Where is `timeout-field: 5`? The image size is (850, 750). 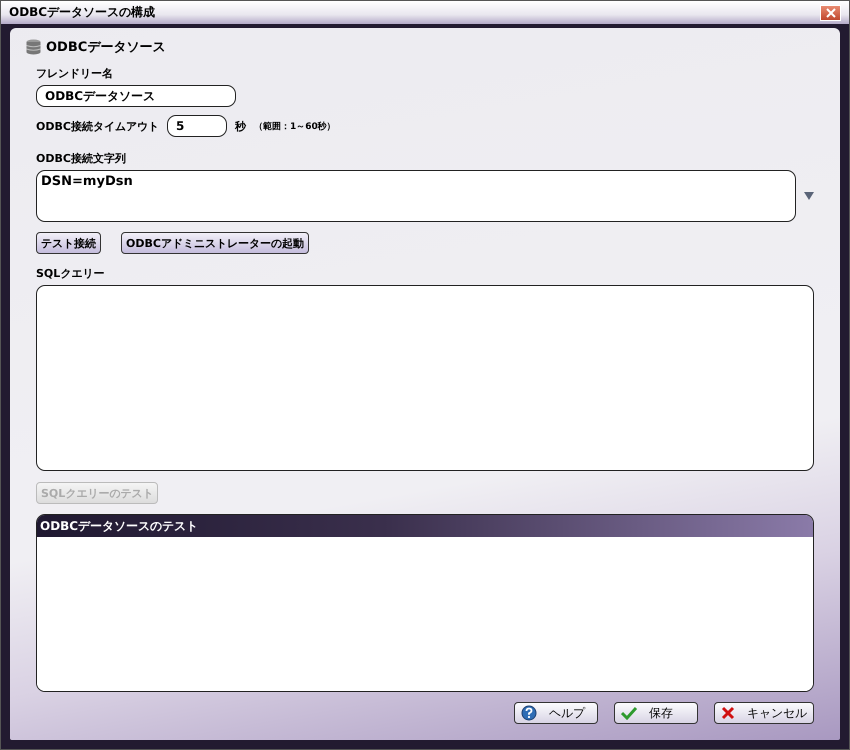 timeout-field: 5 is located at coordinates (196, 126).